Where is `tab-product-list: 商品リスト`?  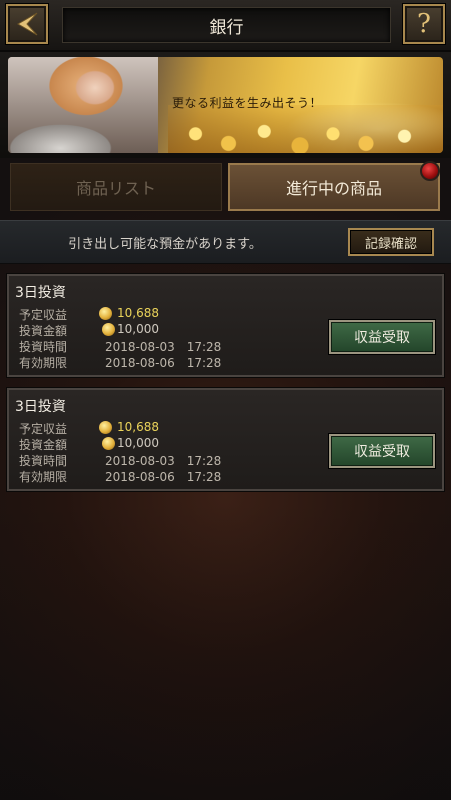 tab-product-list: 商品リスト is located at coordinates (116, 187).